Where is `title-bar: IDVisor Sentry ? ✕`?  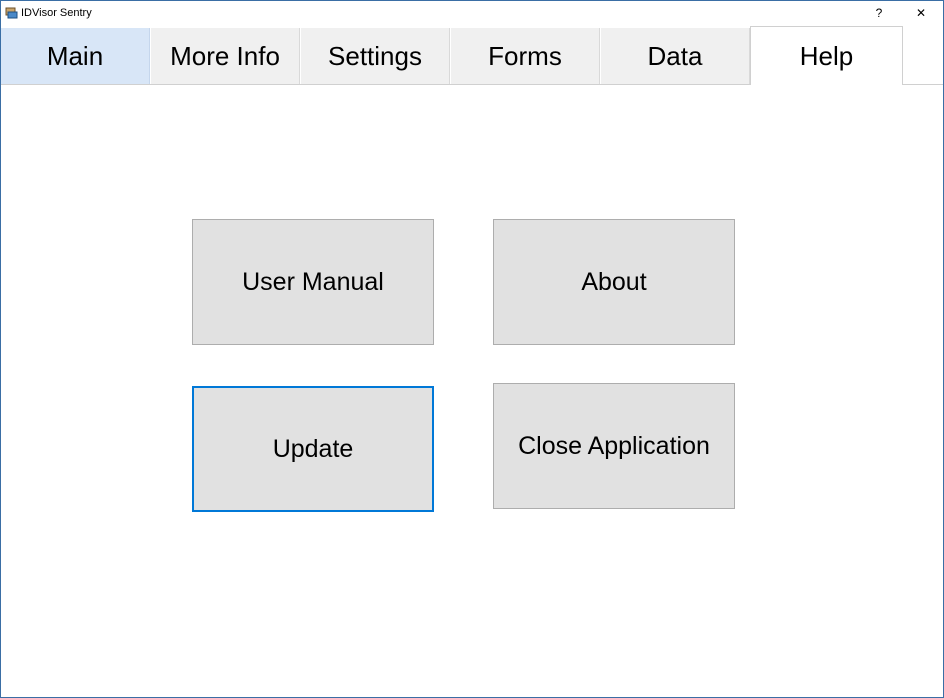 title-bar: IDVisor Sentry ? ✕ is located at coordinates (472, 13).